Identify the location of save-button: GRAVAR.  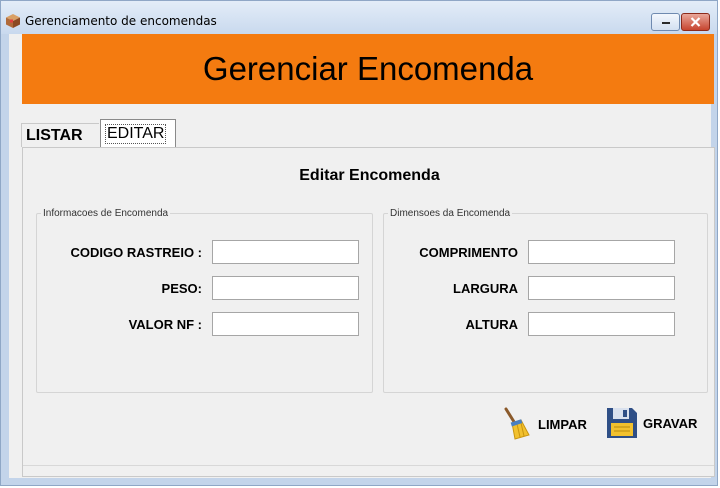
(651, 423).